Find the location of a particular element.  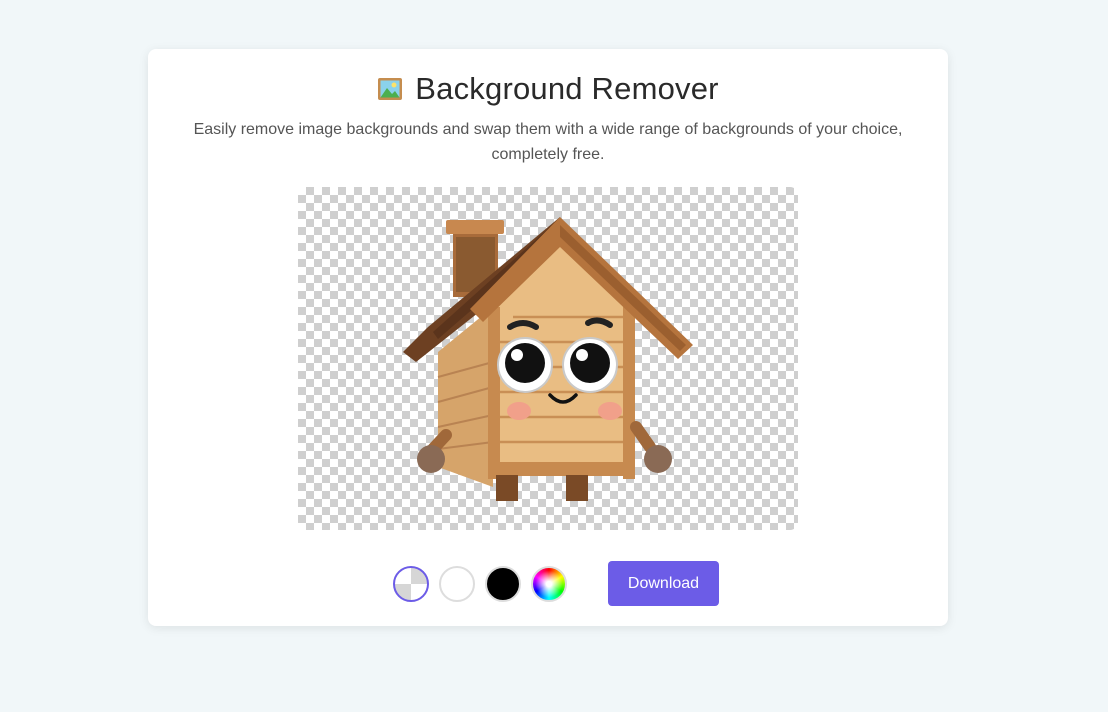

framed-picture-icon is located at coordinates (390, 89).